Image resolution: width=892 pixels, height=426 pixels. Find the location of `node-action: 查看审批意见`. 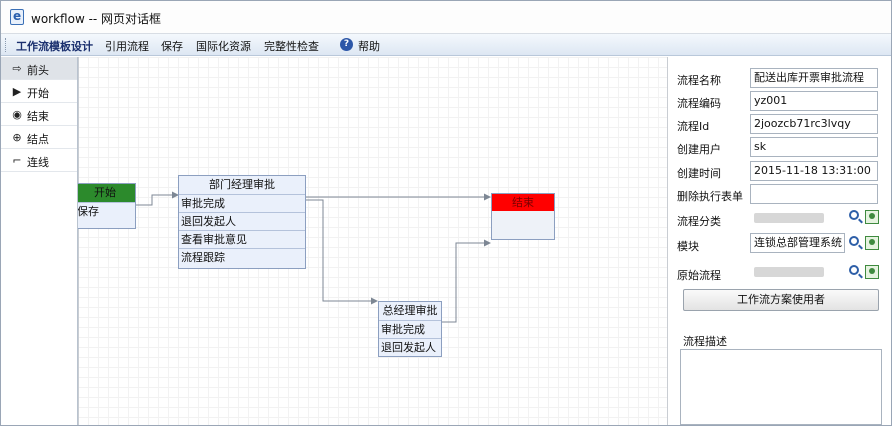

node-action: 查看审批意见 is located at coordinates (242, 239).